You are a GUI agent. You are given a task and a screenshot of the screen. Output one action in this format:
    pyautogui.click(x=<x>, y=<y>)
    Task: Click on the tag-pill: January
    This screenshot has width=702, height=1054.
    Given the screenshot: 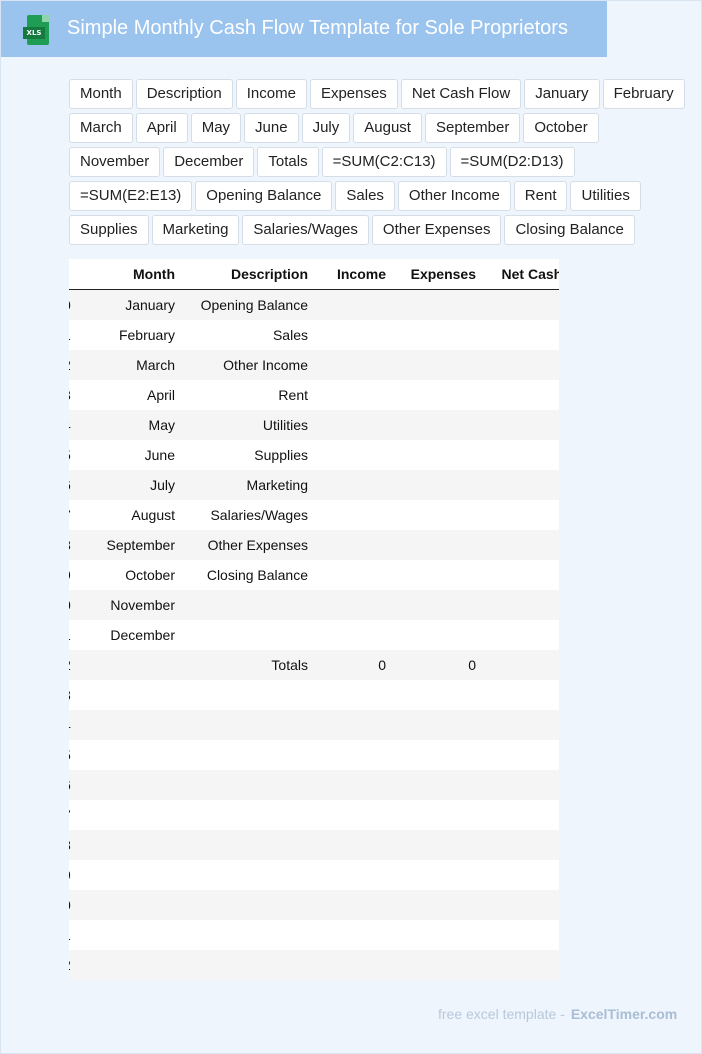 What is the action you would take?
    pyautogui.click(x=562, y=94)
    